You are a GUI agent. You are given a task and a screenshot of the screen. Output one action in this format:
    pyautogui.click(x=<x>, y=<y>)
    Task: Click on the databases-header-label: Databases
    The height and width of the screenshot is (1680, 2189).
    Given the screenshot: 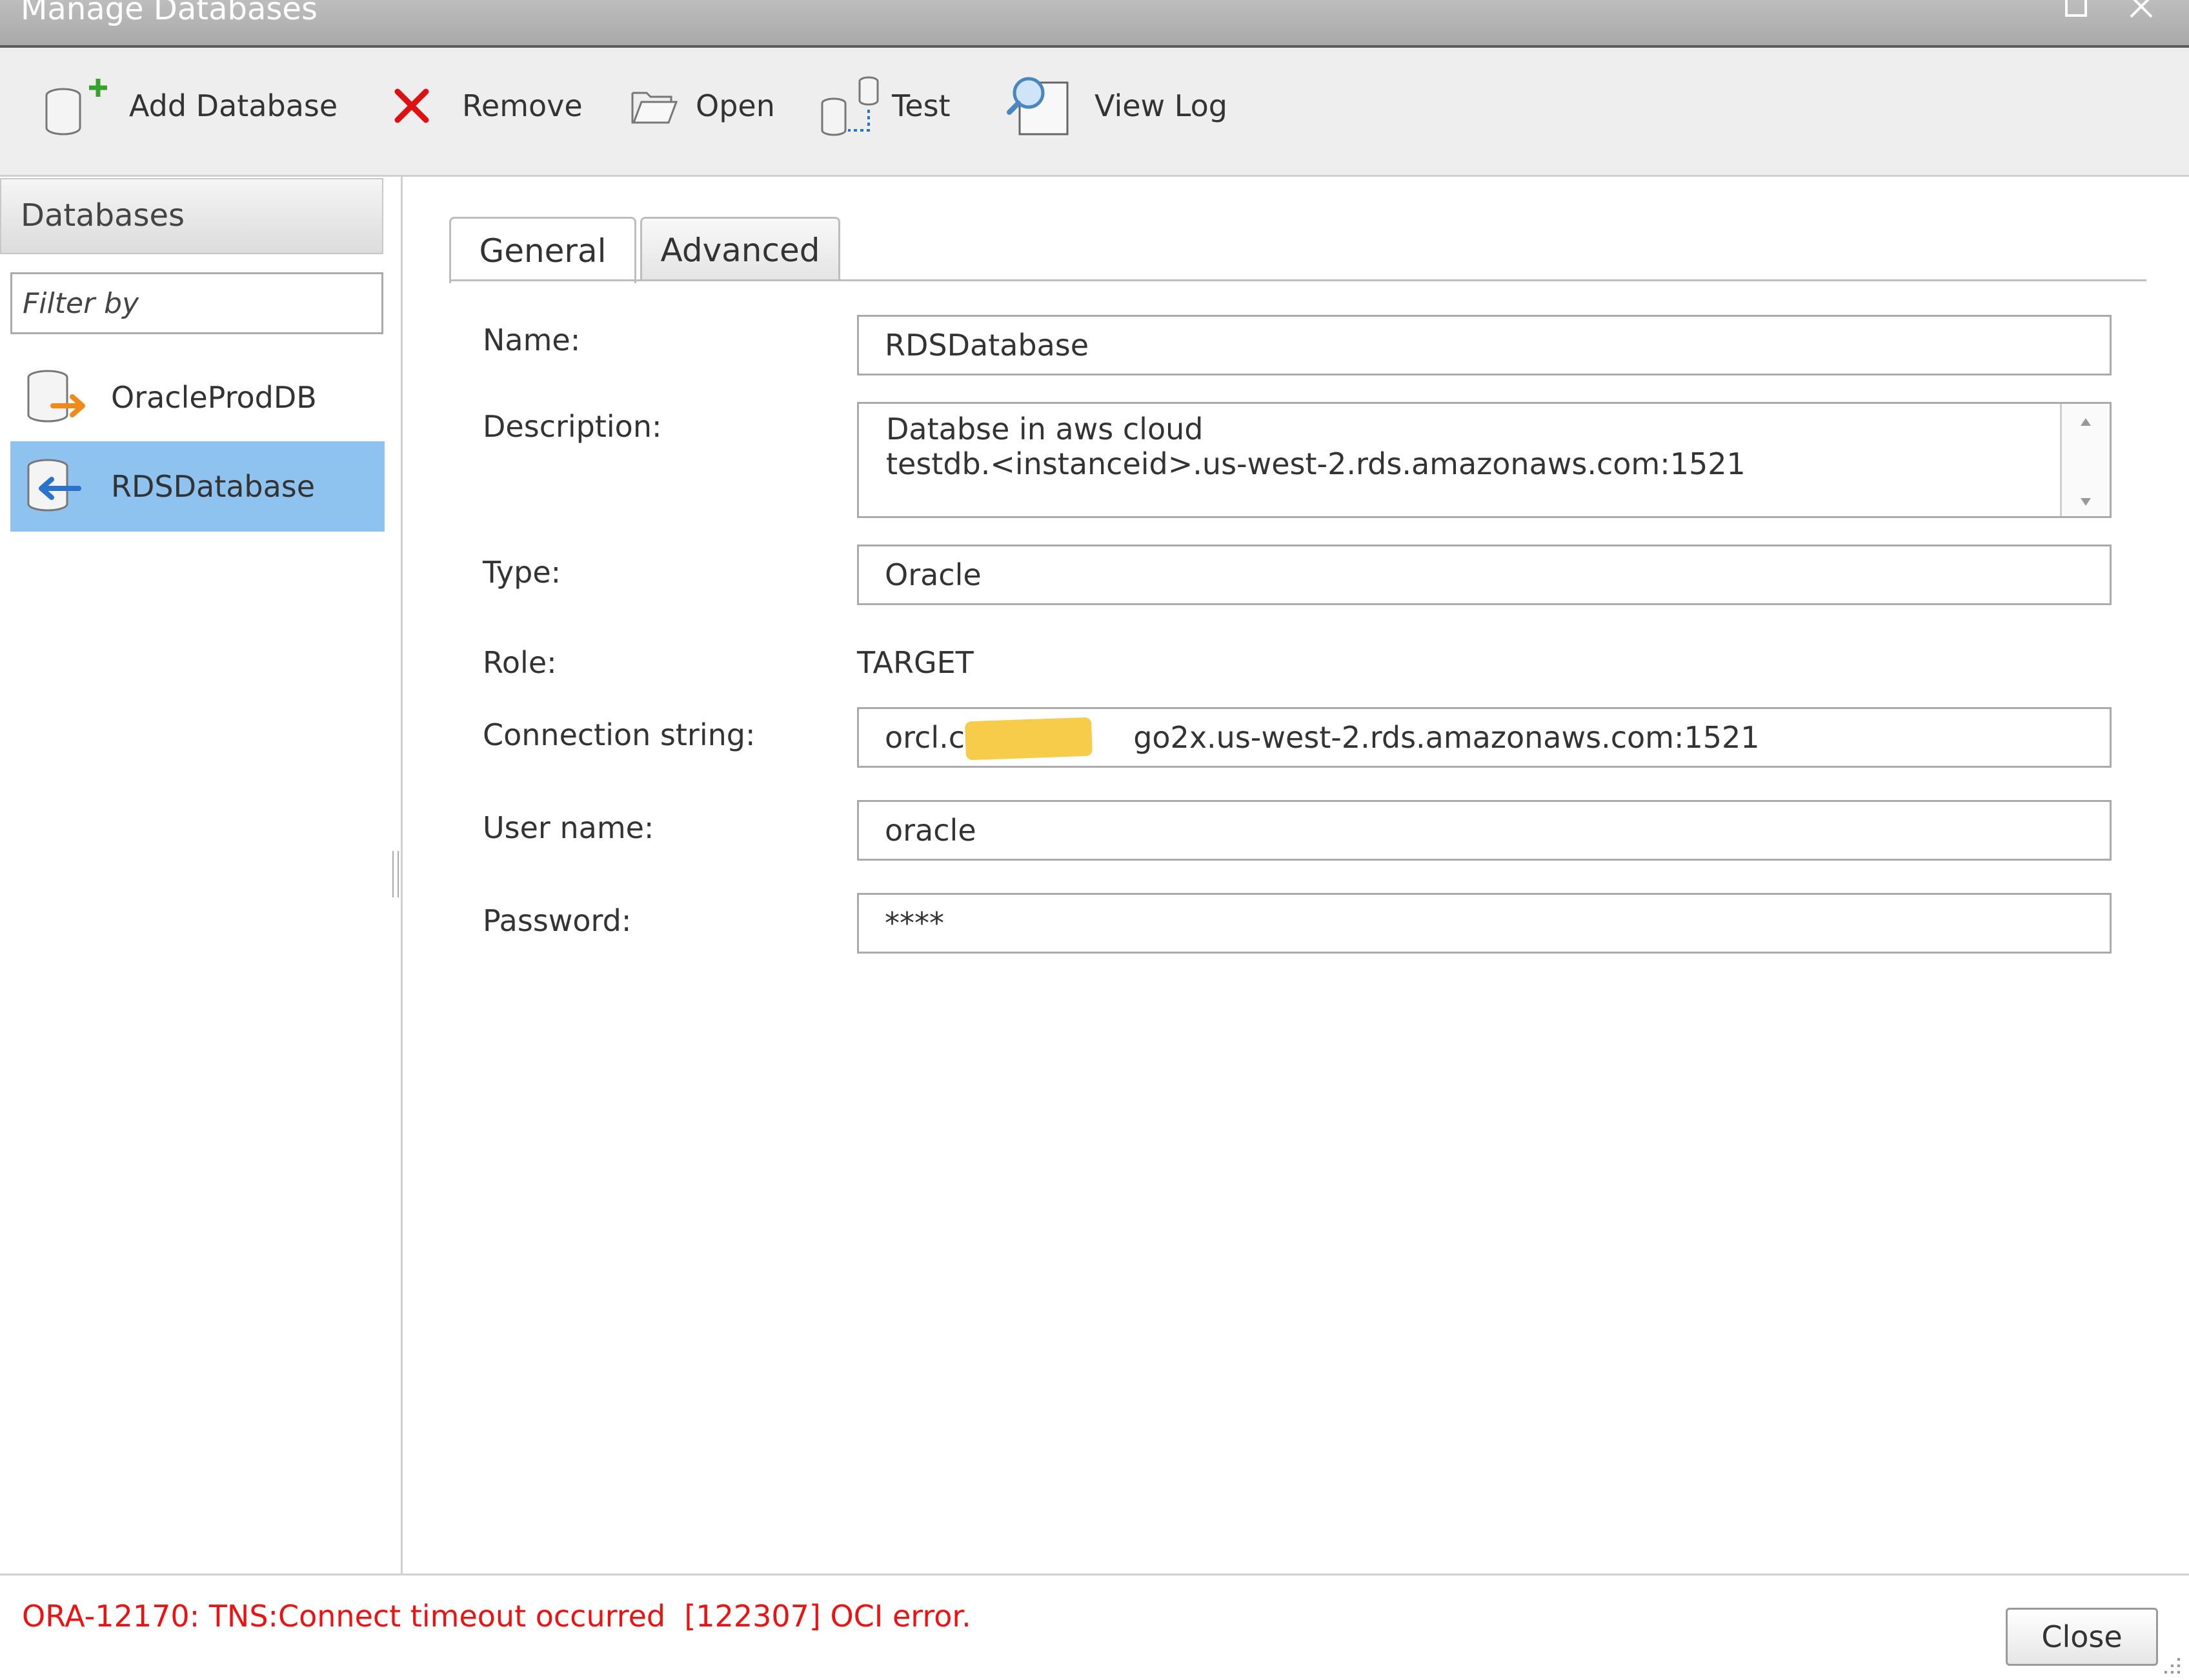 What is the action you would take?
    pyautogui.click(x=103, y=216)
    